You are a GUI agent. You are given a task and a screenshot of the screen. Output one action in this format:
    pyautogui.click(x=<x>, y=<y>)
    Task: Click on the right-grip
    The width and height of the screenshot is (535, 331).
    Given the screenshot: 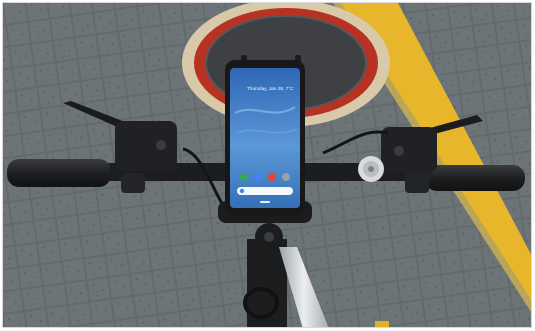 What is the action you would take?
    pyautogui.click(x=475, y=178)
    